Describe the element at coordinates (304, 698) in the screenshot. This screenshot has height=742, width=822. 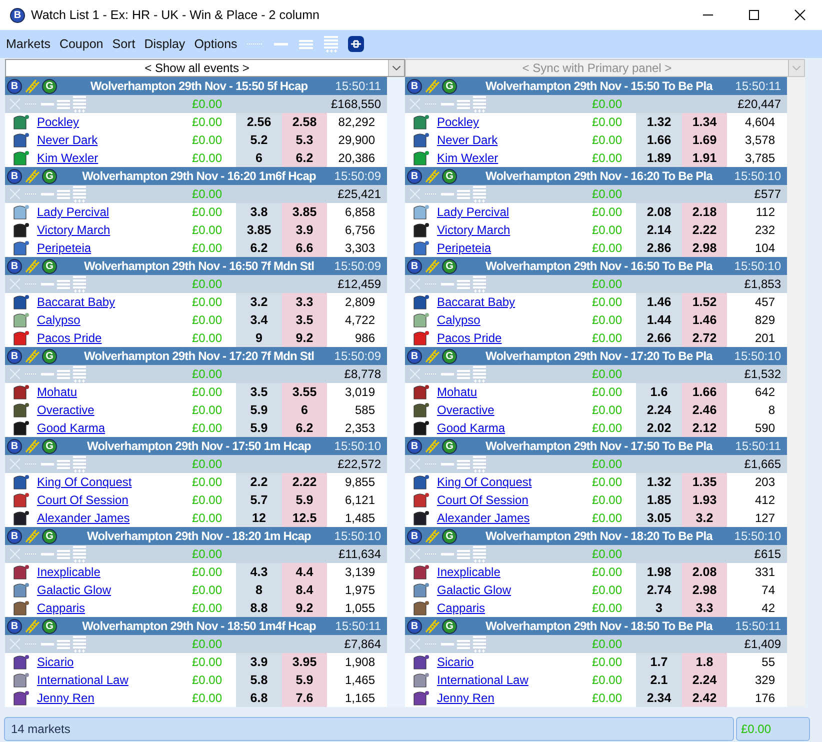
I see `lay-price-cell: 7.6` at that location.